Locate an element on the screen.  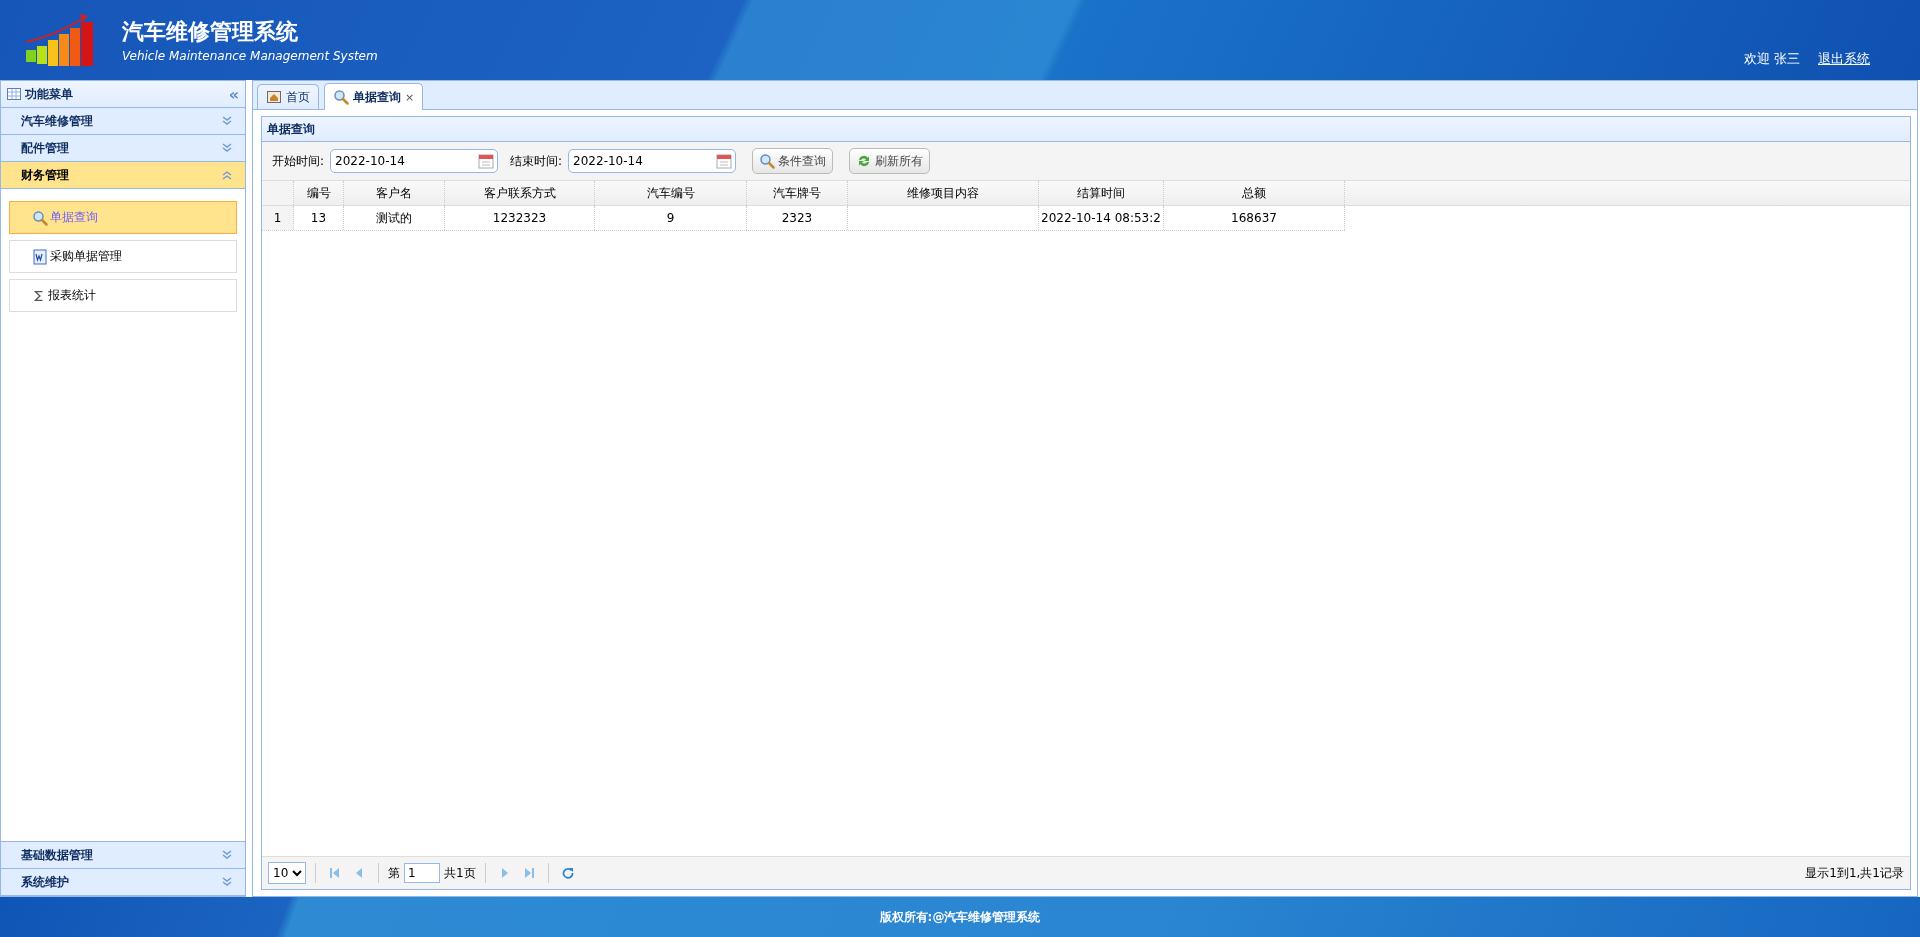
app-subtitle: Vehicle Maintenance Management System is located at coordinates (250, 56).